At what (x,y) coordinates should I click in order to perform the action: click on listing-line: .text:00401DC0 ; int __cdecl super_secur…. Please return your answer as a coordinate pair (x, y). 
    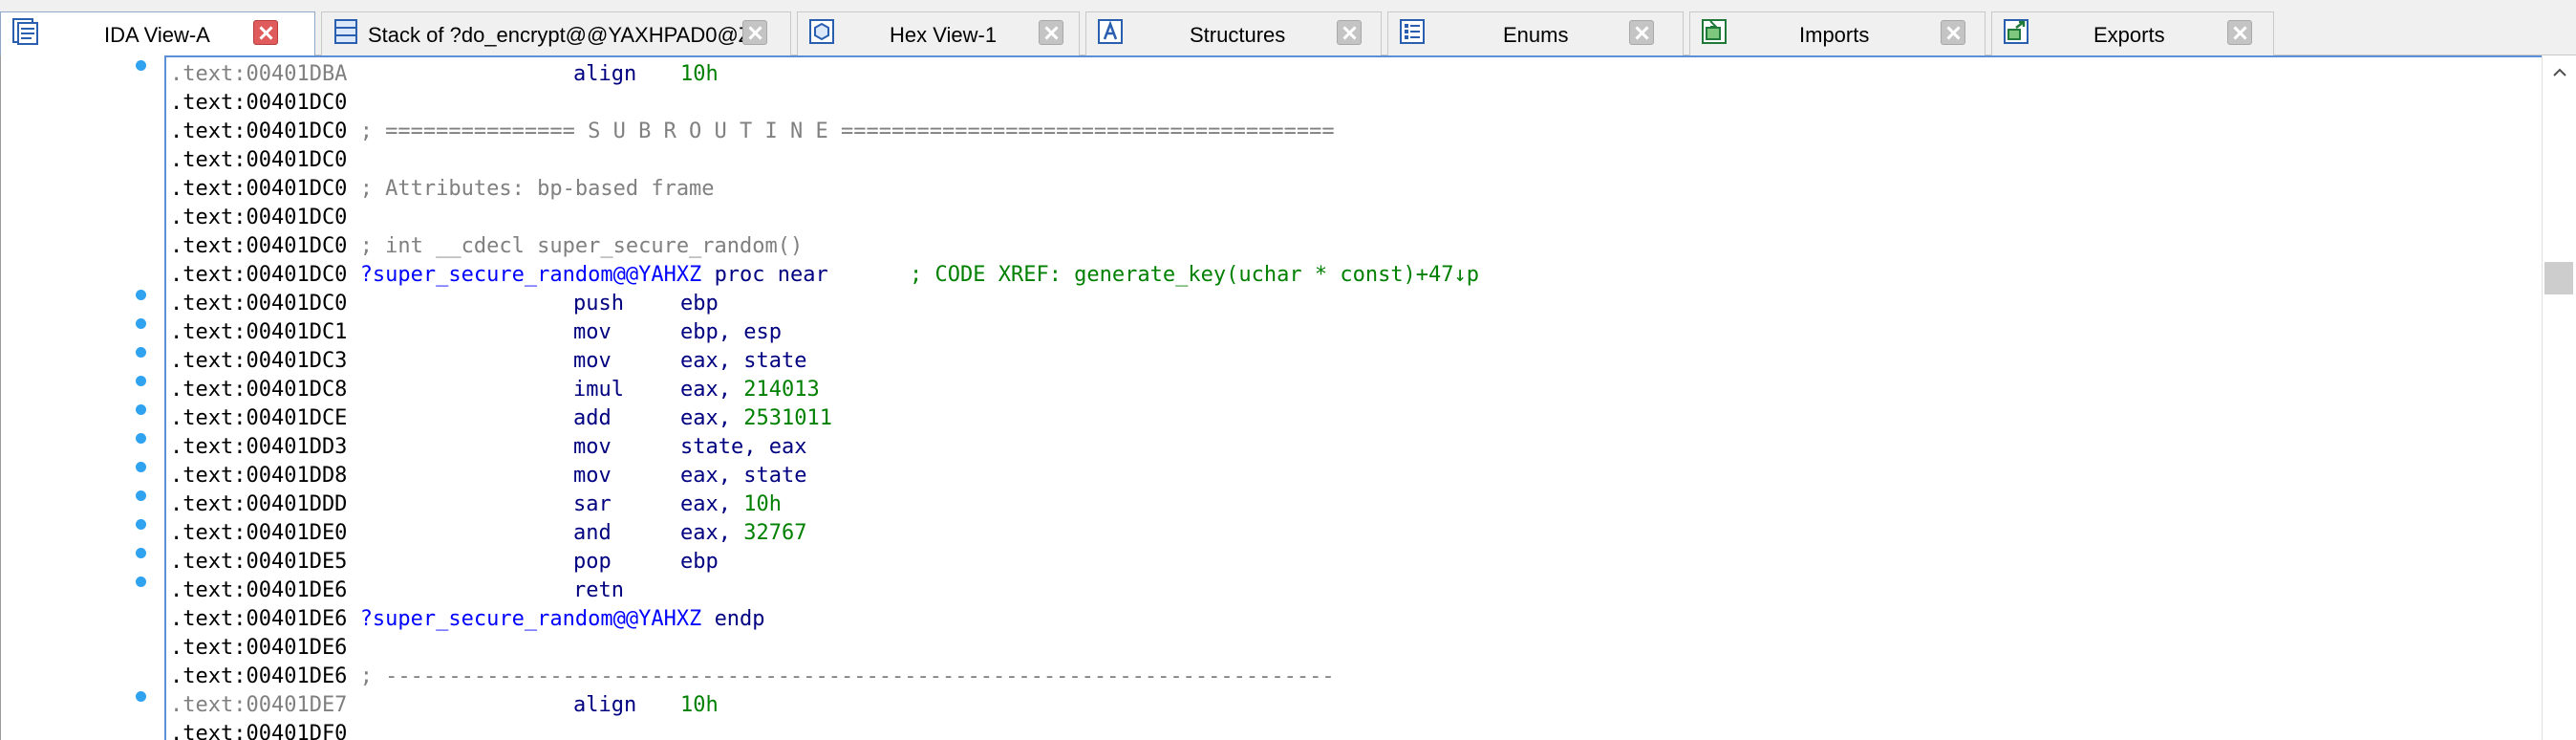
    Looking at the image, I should click on (486, 246).